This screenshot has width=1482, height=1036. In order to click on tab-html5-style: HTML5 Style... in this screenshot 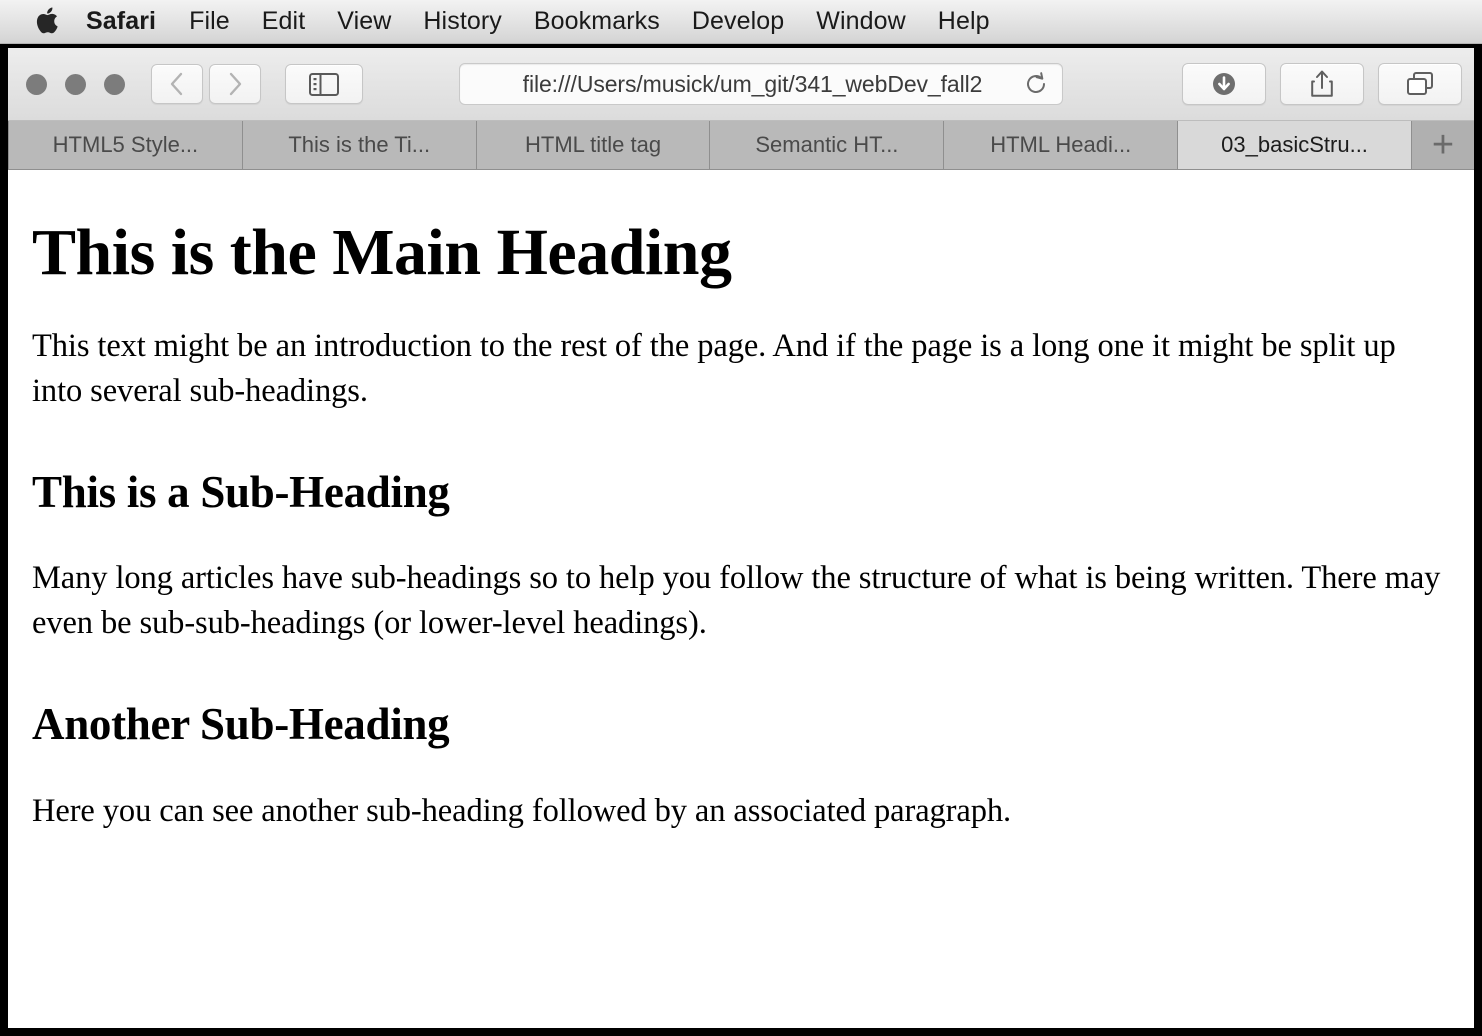, I will do `click(125, 145)`.